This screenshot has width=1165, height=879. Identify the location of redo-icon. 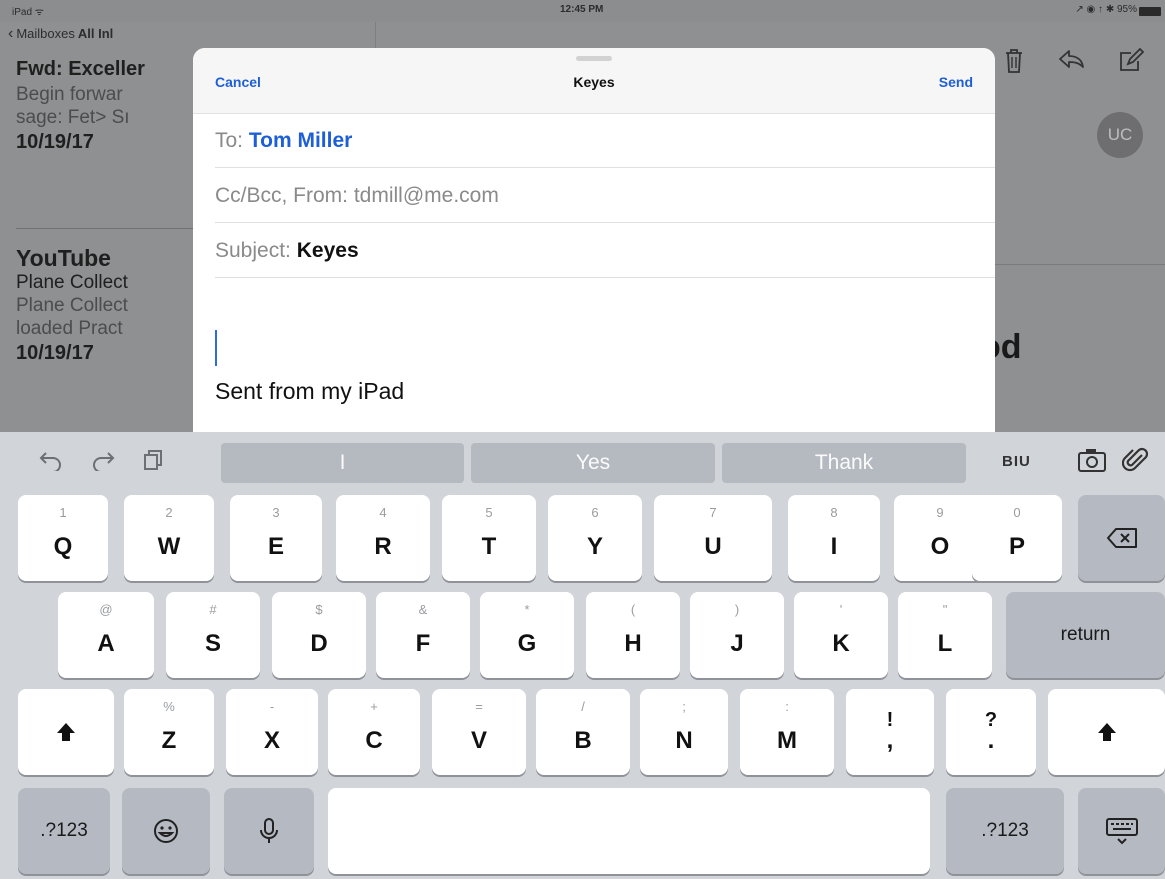
(103, 463).